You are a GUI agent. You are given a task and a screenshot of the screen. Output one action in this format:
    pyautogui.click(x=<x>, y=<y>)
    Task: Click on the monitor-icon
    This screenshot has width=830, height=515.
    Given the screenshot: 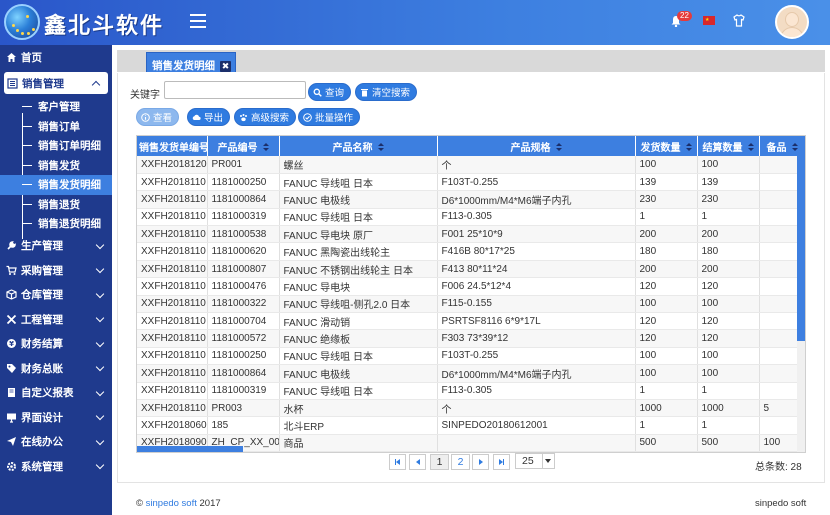 What is the action you would take?
    pyautogui.click(x=11, y=418)
    